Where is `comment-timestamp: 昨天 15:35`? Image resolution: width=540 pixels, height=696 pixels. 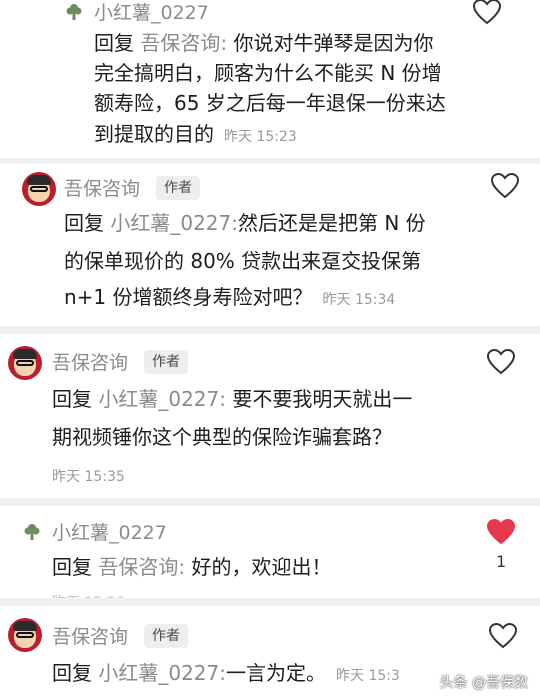 comment-timestamp: 昨天 15:35 is located at coordinates (88, 477).